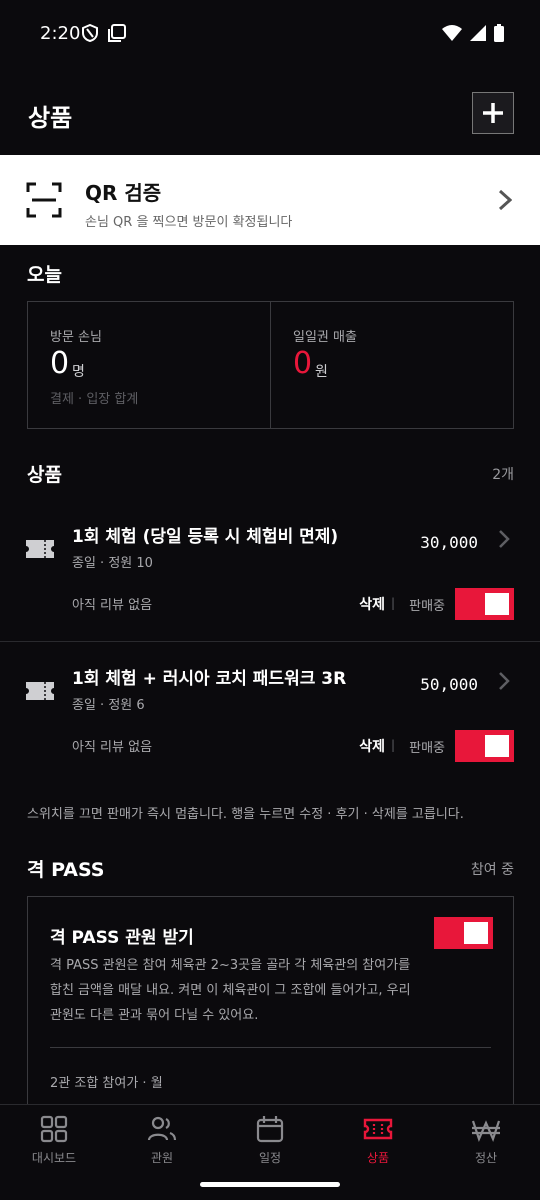 Image resolution: width=540 pixels, height=1200 pixels. I want to click on pass-card-title: 격 PASS 관원 받기, so click(122, 938).